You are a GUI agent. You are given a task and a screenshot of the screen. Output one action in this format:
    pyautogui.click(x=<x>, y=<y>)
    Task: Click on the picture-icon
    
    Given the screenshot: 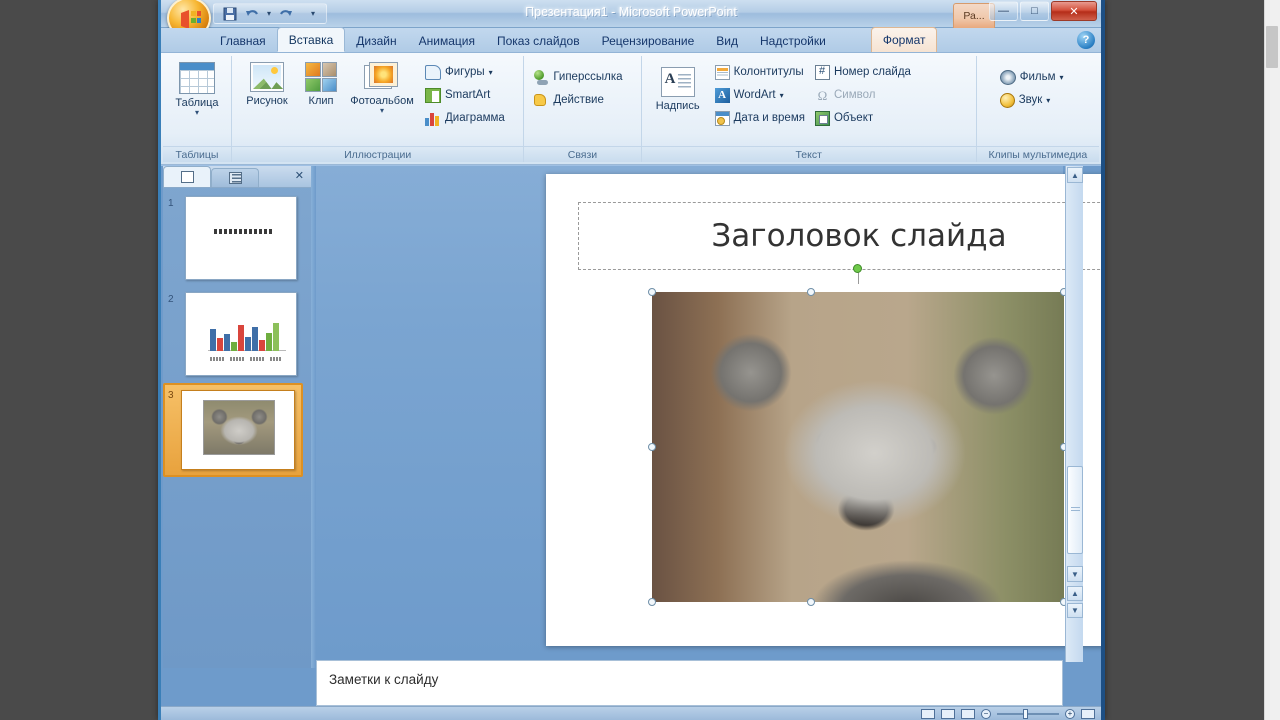 What is the action you would take?
    pyautogui.click(x=267, y=77)
    